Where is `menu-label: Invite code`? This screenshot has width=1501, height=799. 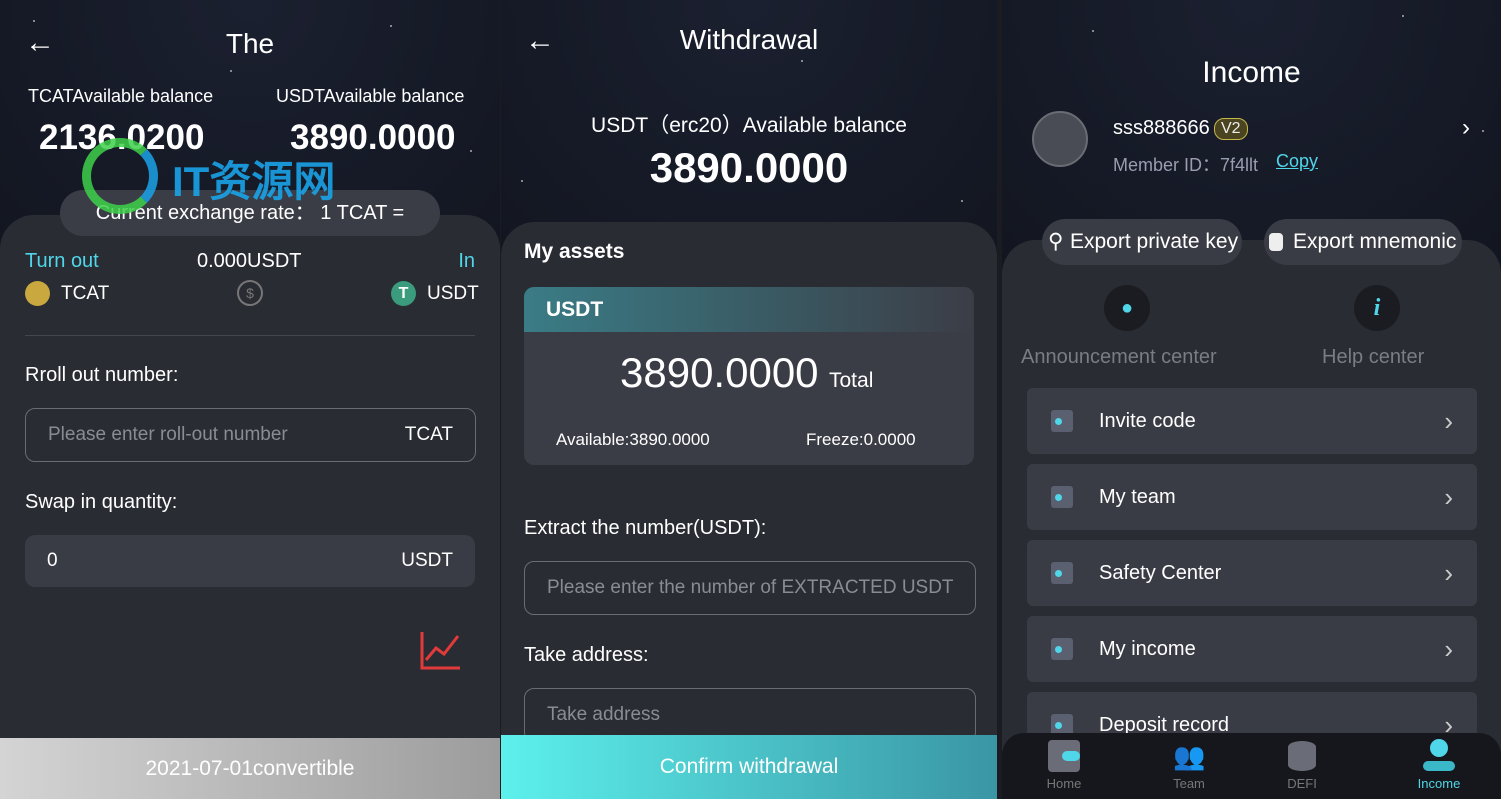 menu-label: Invite code is located at coordinates (1147, 420).